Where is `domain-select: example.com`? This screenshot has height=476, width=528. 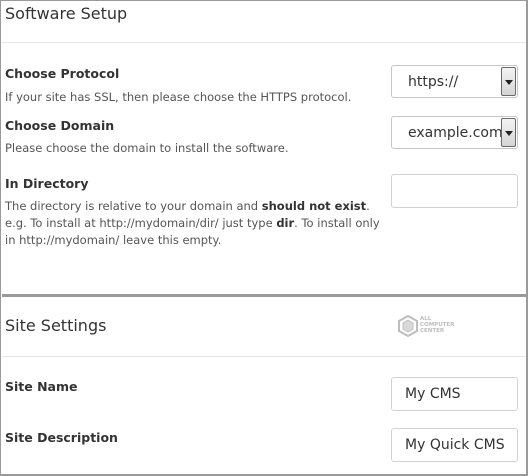
domain-select: example.com is located at coordinates (454, 132).